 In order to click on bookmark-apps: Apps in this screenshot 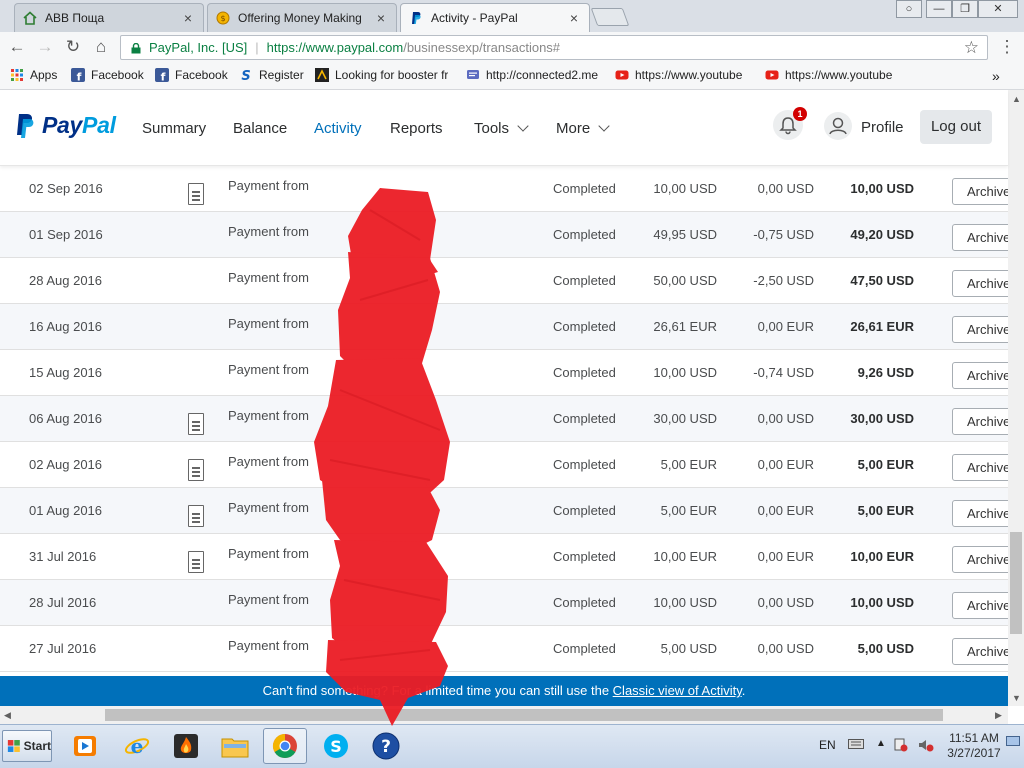, I will do `click(33, 75)`.